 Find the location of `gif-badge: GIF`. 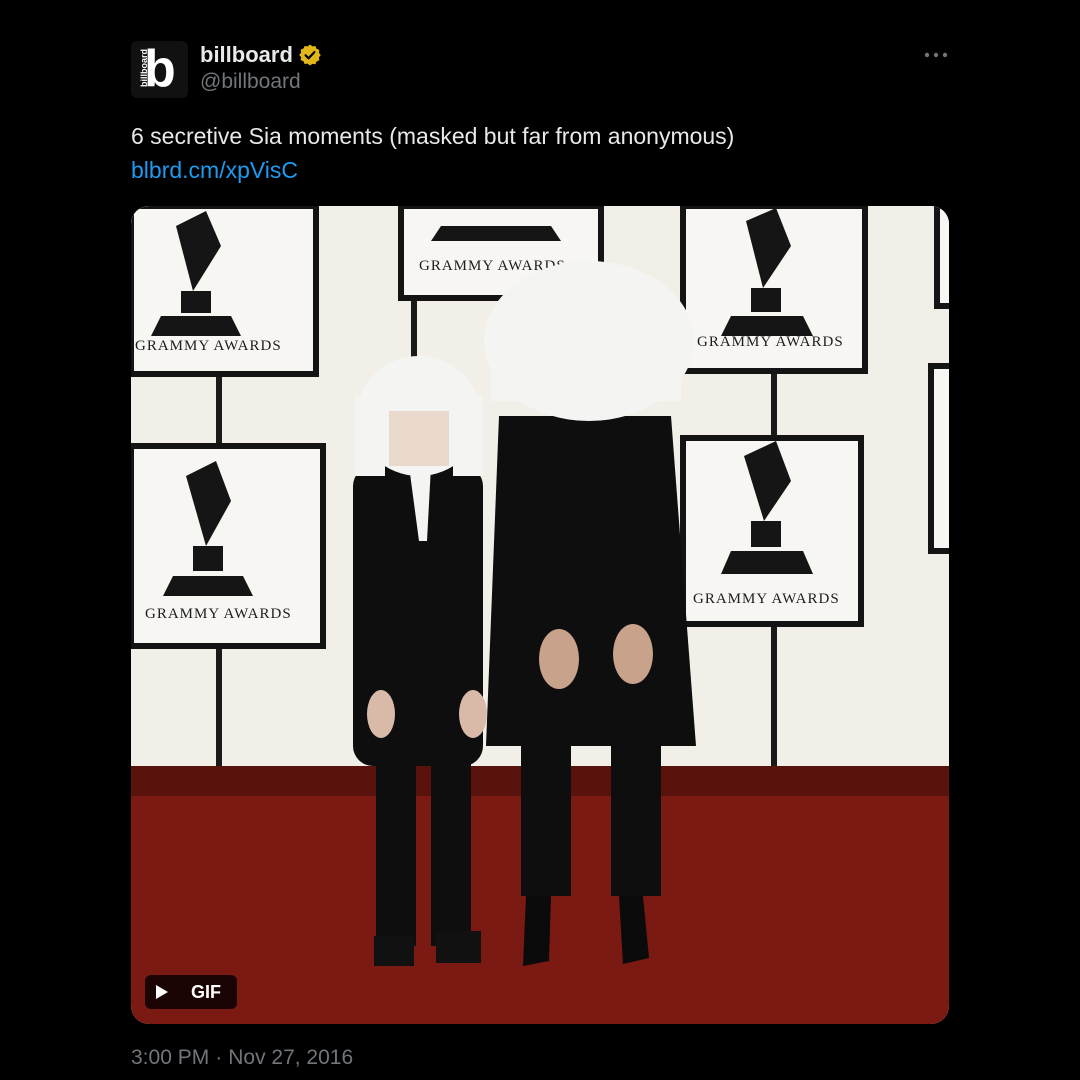

gif-badge: GIF is located at coordinates (191, 992).